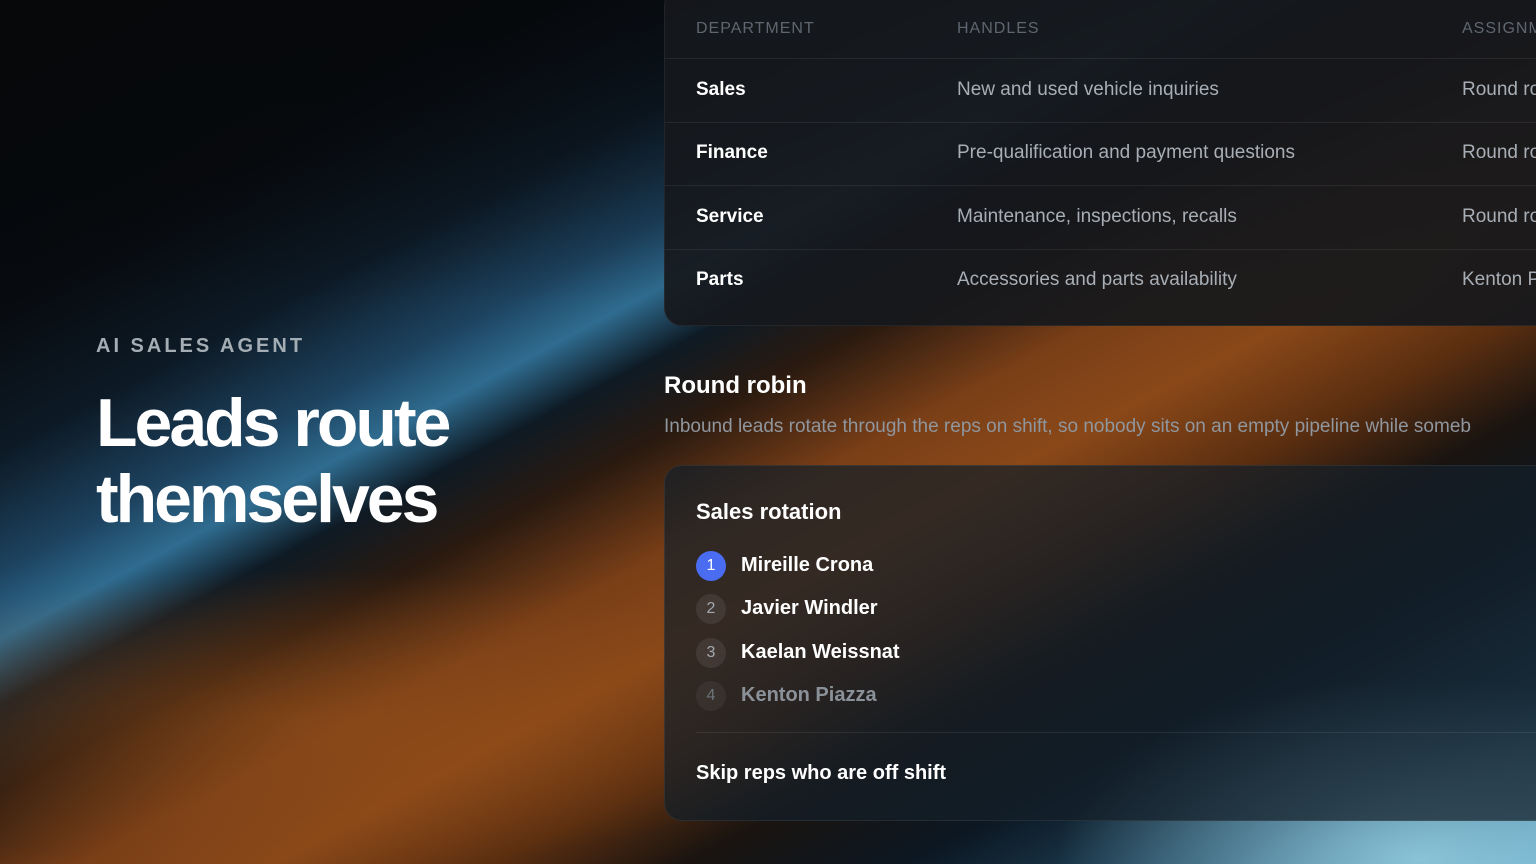 The image size is (1536, 864). I want to click on hero-headline: Leads route themselves, so click(273, 461).